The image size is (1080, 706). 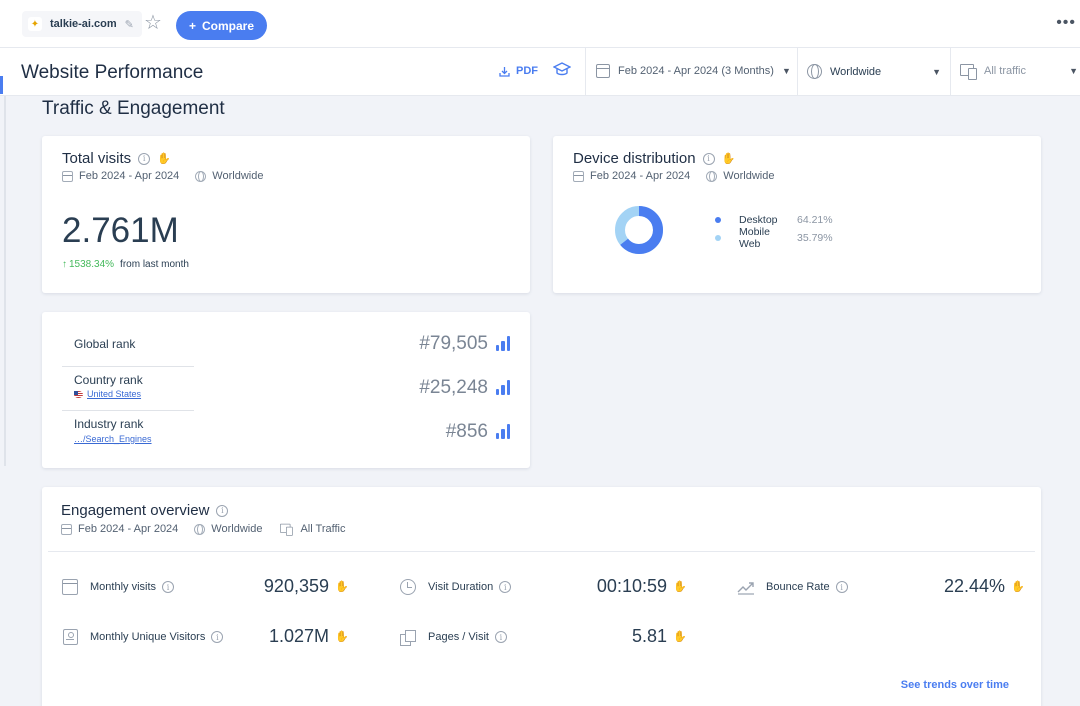 I want to click on pencil-icon: ✎, so click(x=129, y=24).